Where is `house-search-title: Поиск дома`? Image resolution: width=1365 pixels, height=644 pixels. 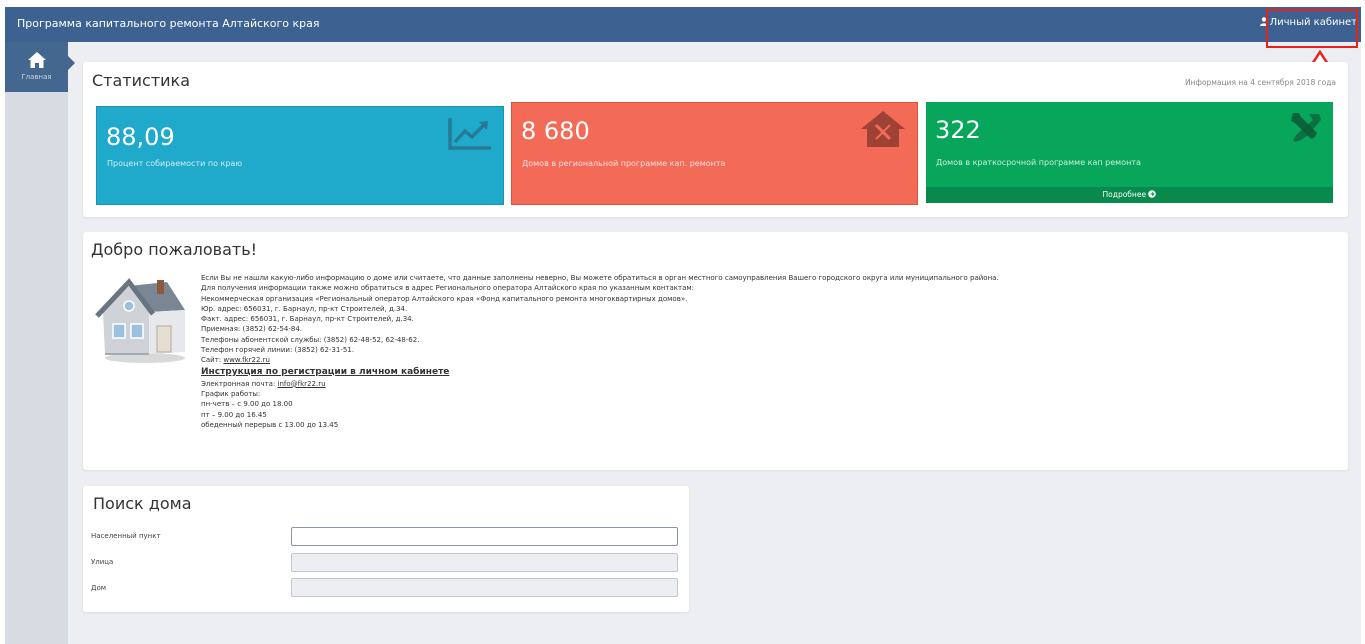
house-search-title: Поиск дома is located at coordinates (142, 503).